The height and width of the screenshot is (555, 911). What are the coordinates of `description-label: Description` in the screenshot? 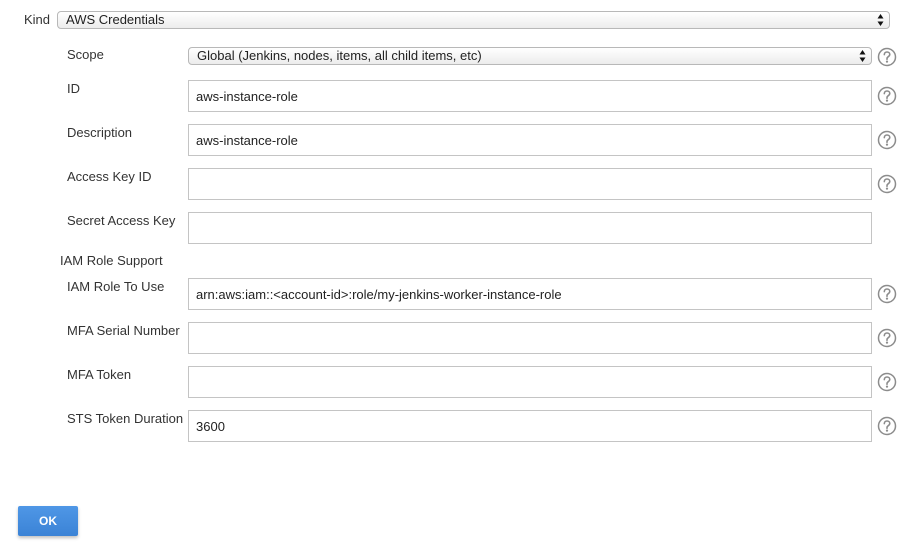 It's located at (100, 132).